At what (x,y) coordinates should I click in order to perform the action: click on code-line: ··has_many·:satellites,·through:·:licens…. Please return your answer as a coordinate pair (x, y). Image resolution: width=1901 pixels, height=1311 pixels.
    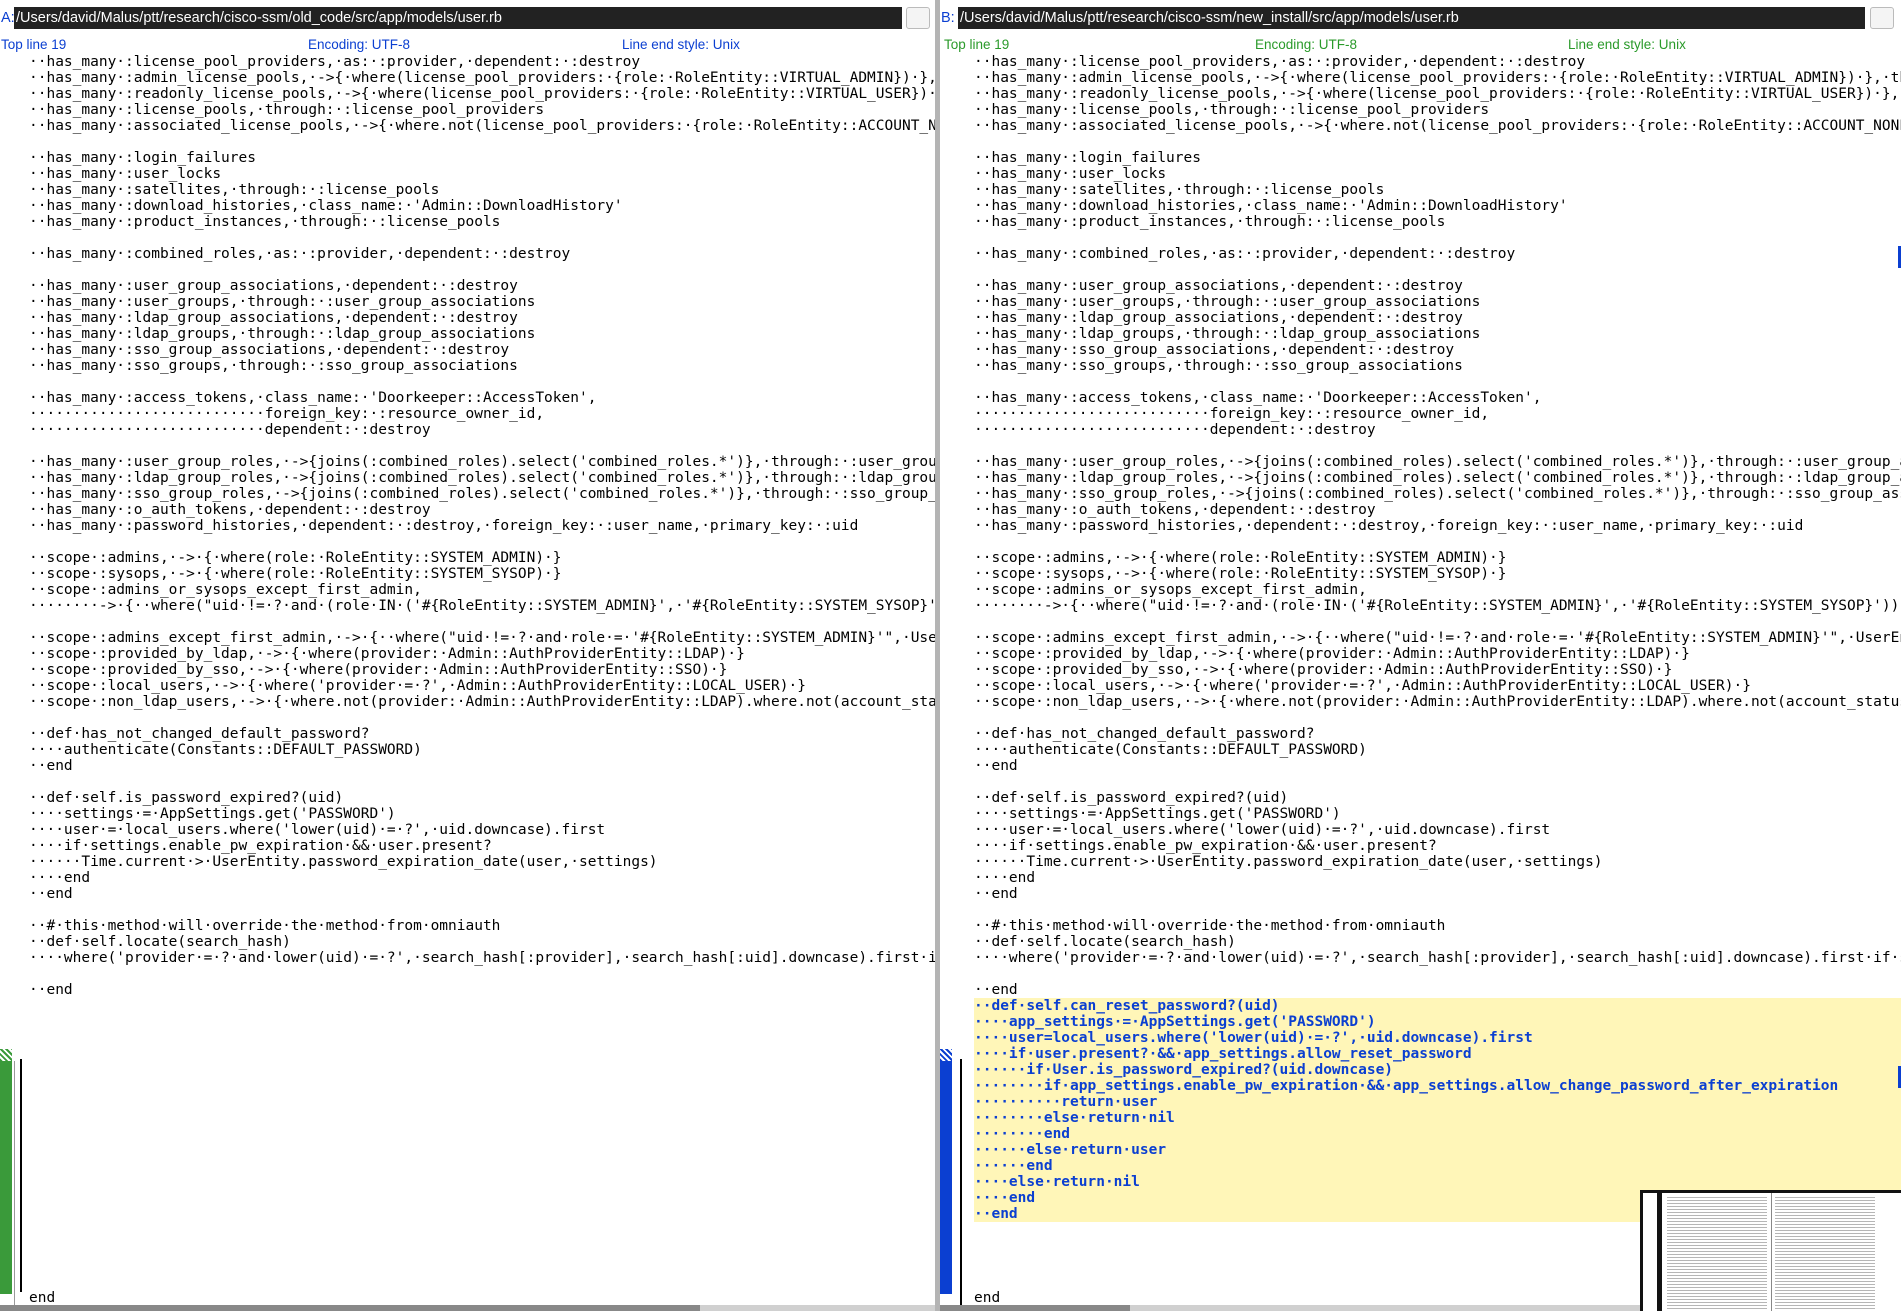
    Looking at the image, I should click on (482, 190).